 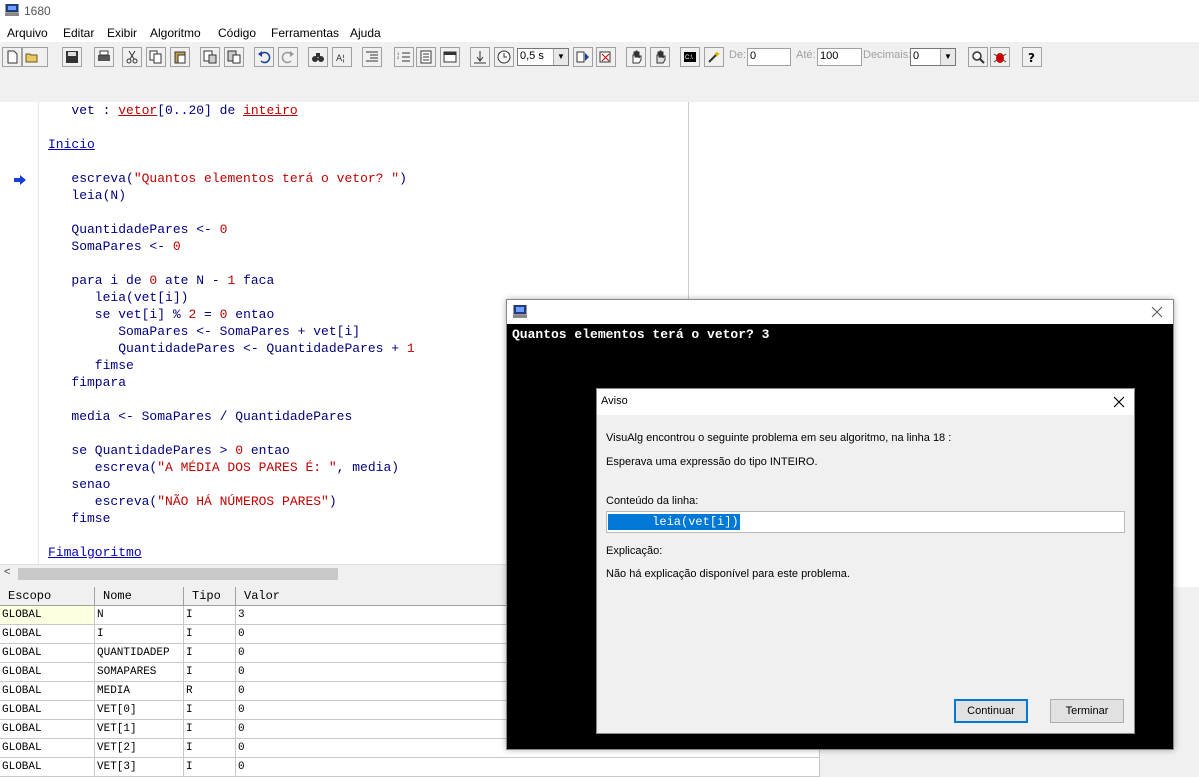 I want to click on magic-wand-button, so click(x=714, y=57).